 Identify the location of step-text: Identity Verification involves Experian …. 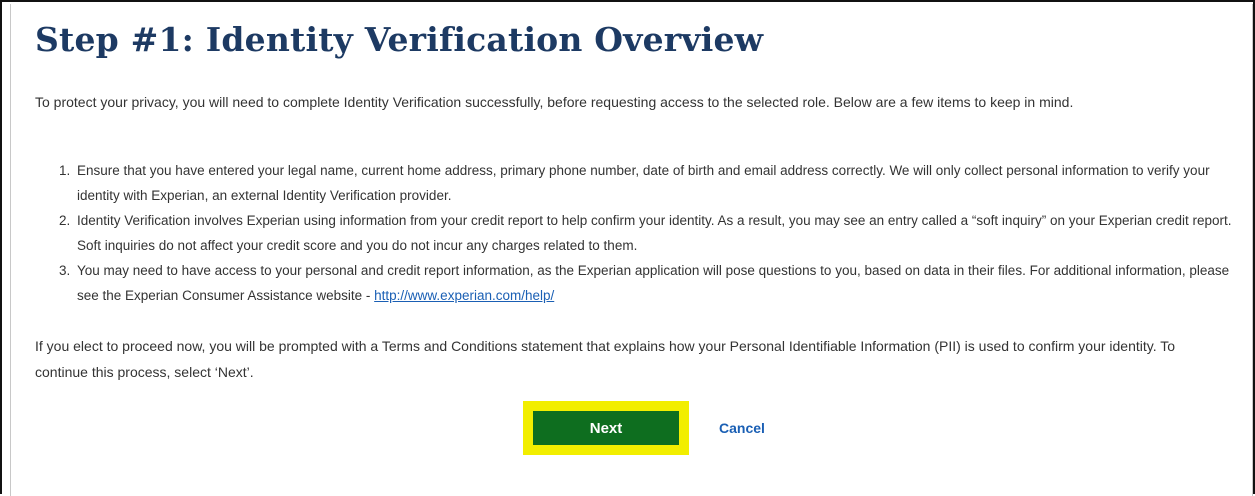
(654, 233).